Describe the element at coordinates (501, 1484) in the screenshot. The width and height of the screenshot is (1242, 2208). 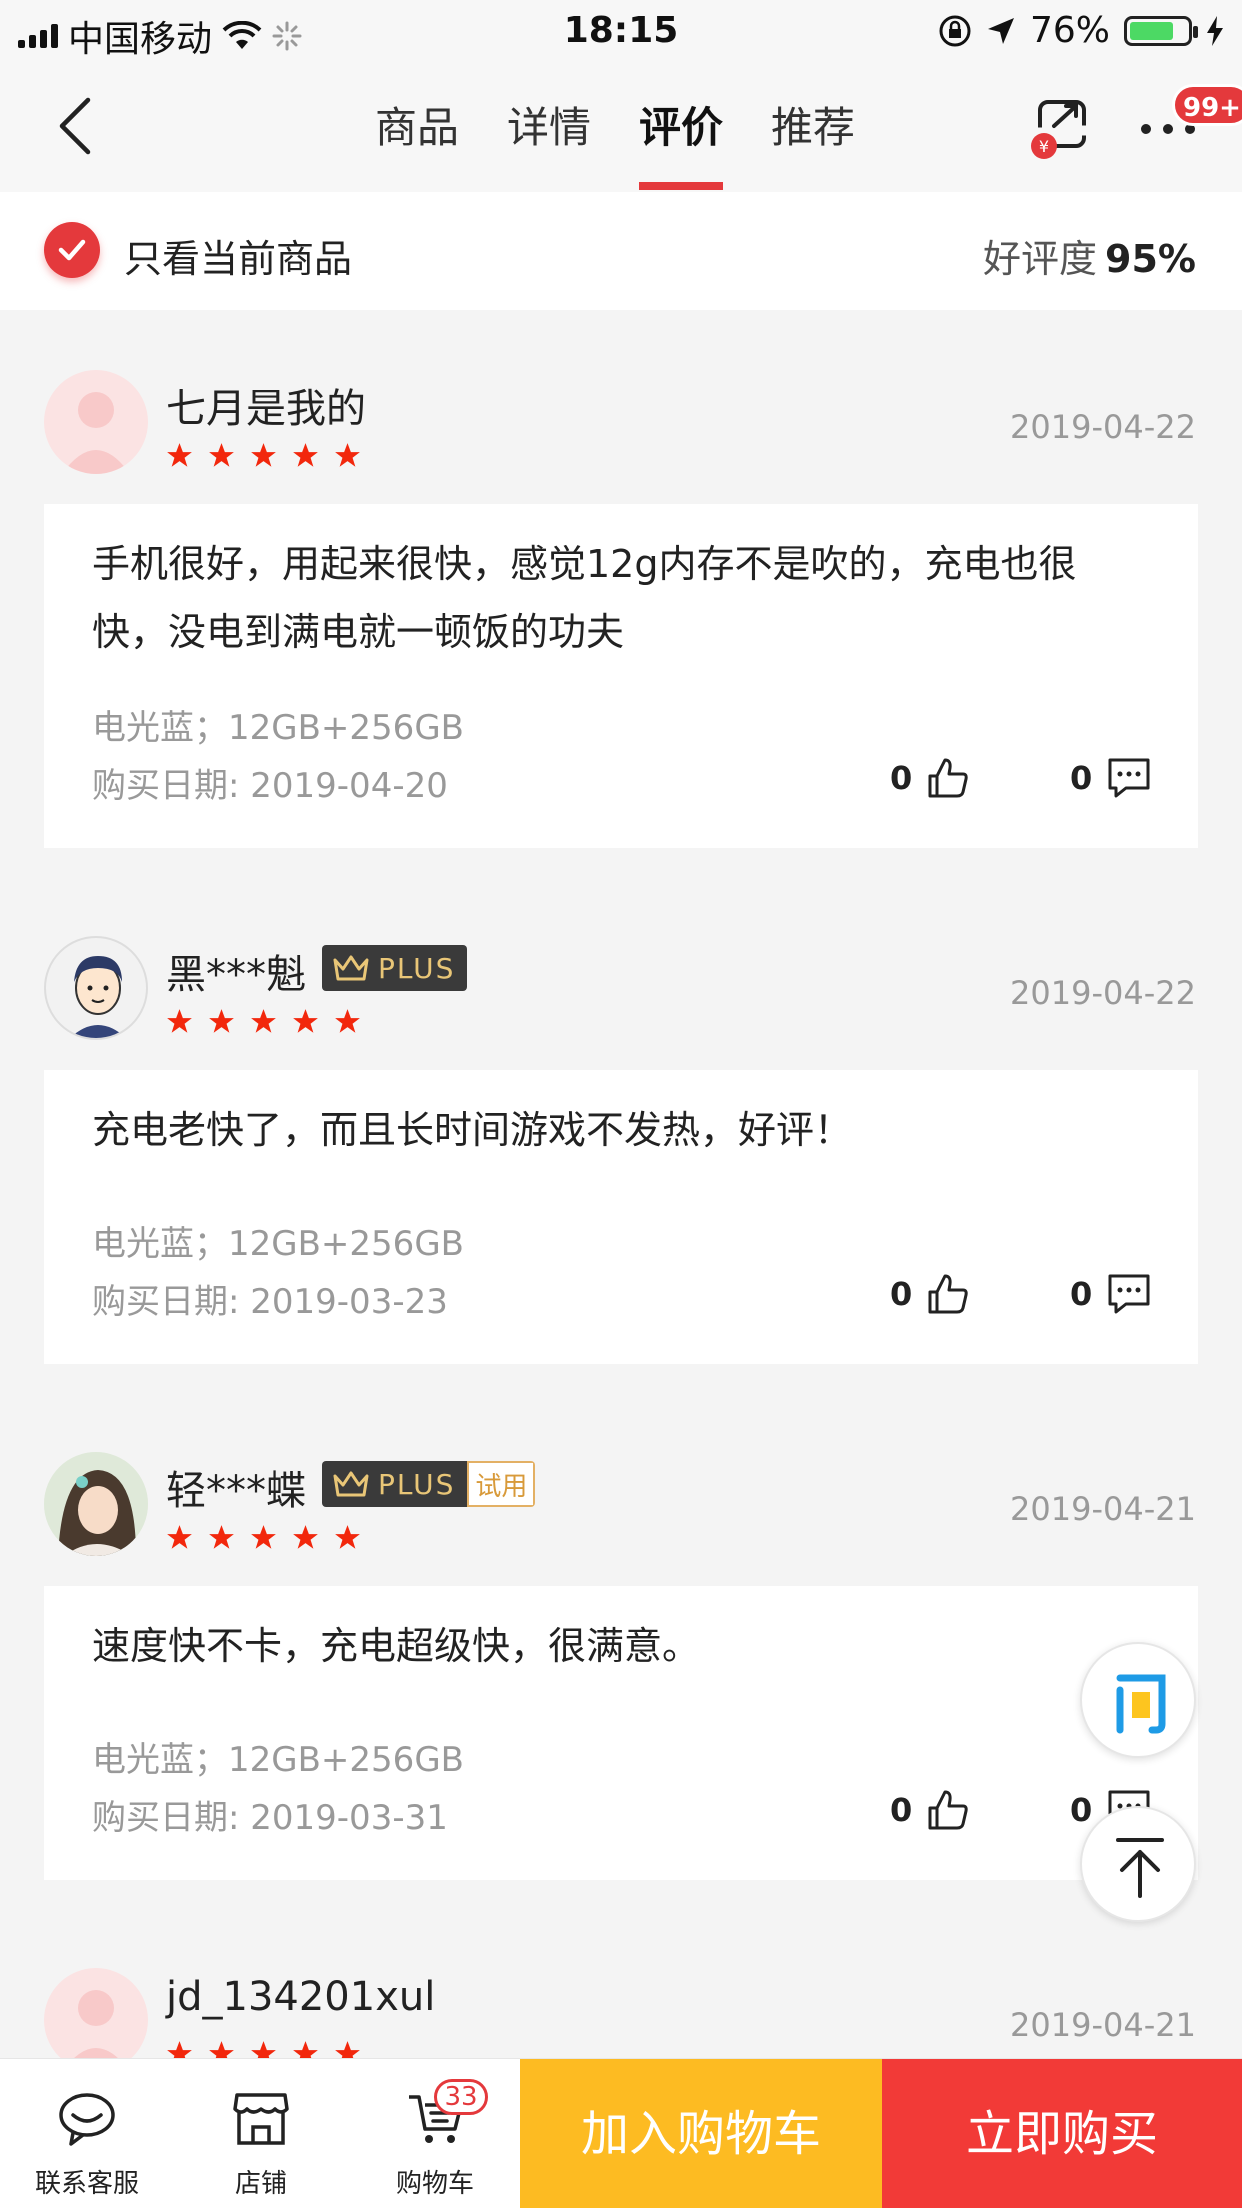
I see `trial-label: 试用` at that location.